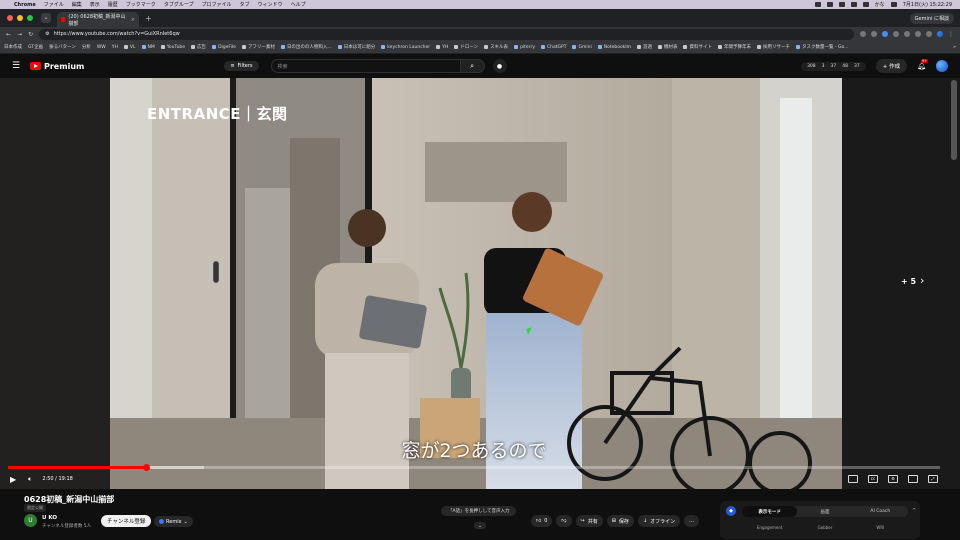 The image size is (960, 540). What do you see at coordinates (659, 521) in the screenshot?
I see `offline-button: ↓ オフライン` at bounding box center [659, 521].